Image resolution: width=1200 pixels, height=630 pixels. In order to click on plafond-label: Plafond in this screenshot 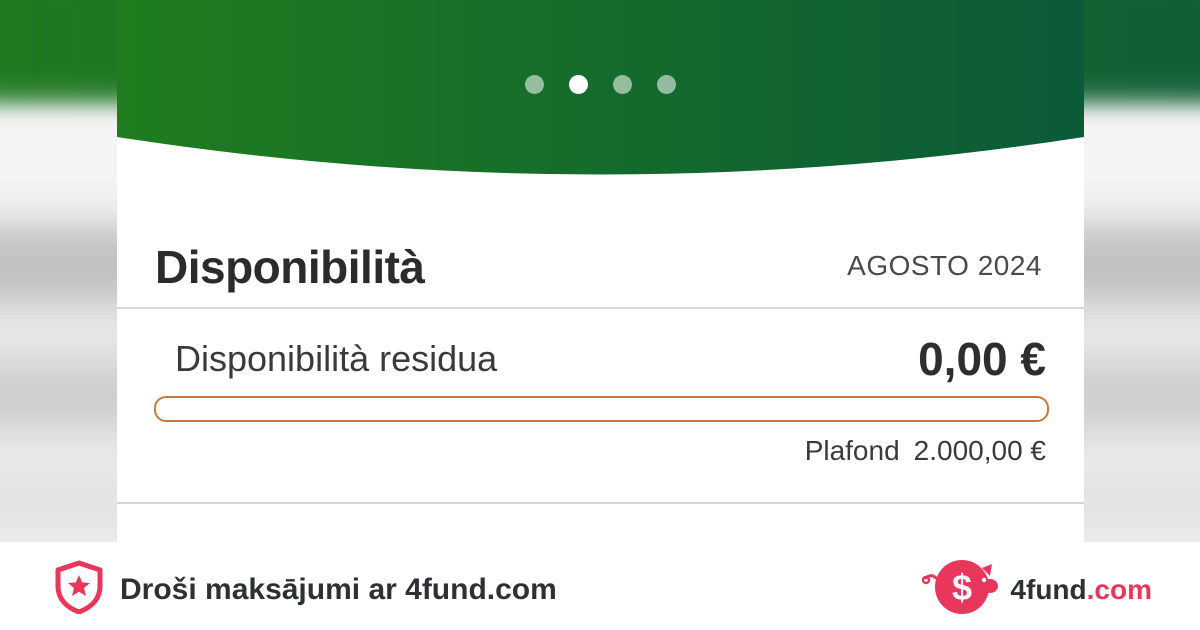, I will do `click(852, 450)`.